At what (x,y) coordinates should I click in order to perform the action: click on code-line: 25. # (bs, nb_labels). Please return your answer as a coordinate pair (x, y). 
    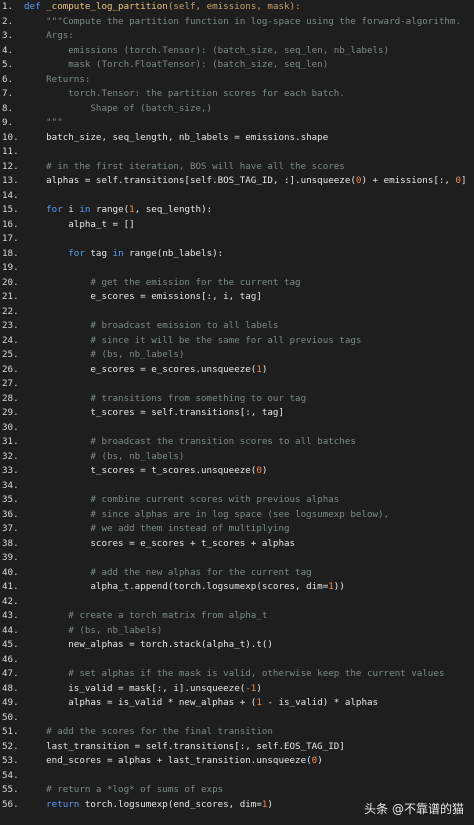
    Looking at the image, I should click on (237, 355).